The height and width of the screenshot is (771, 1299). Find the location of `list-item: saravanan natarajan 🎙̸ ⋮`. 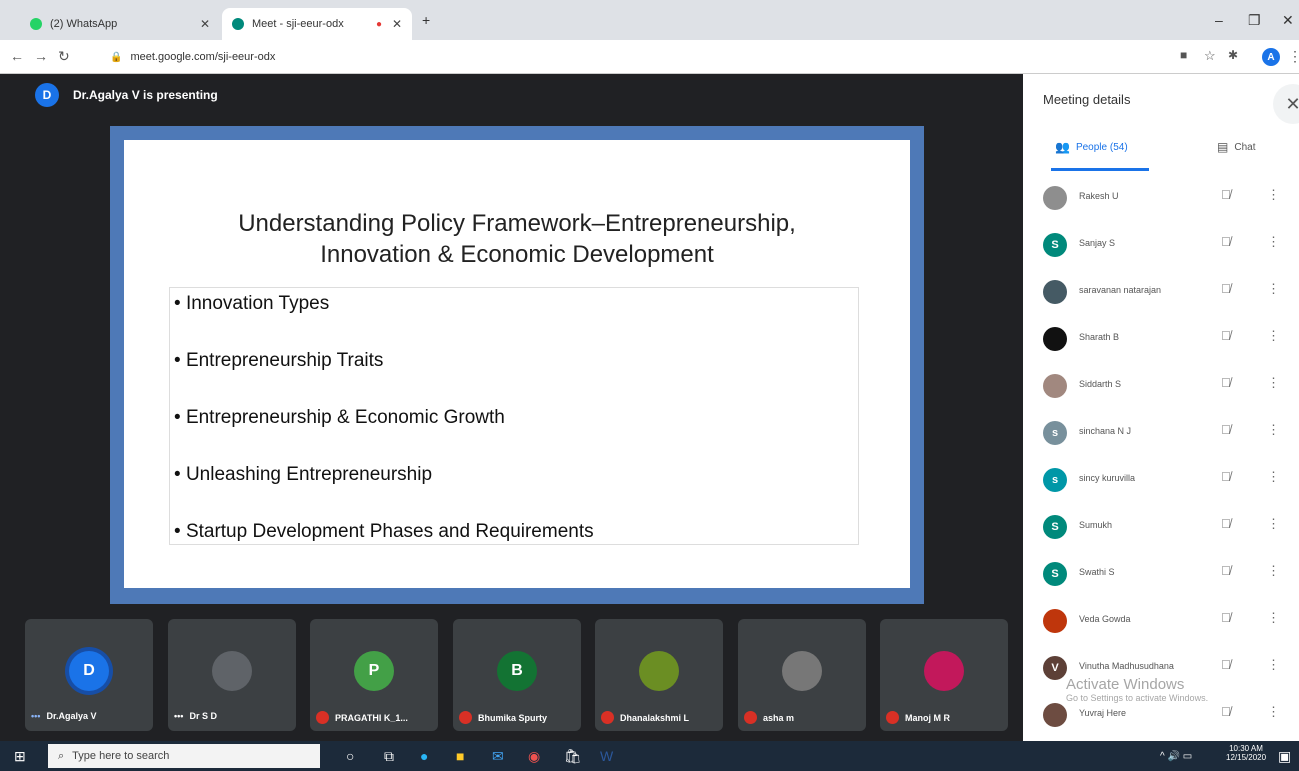

list-item: saravanan natarajan 🎙̸ ⋮ is located at coordinates (1161, 291).